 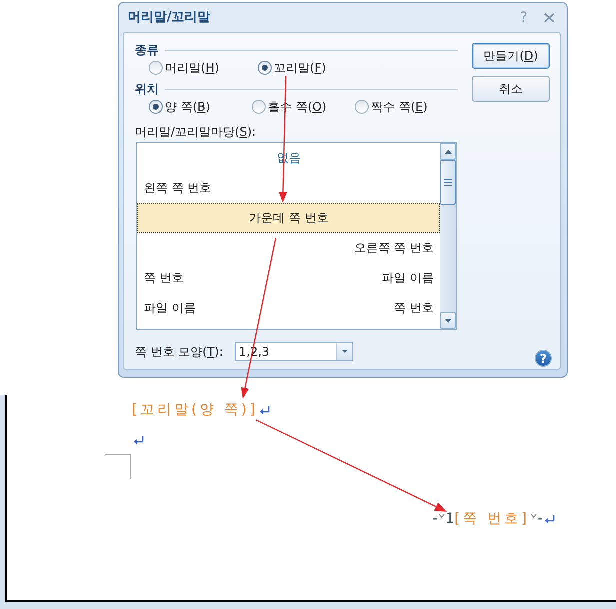 I want to click on caret-down-icon, so click(x=345, y=351).